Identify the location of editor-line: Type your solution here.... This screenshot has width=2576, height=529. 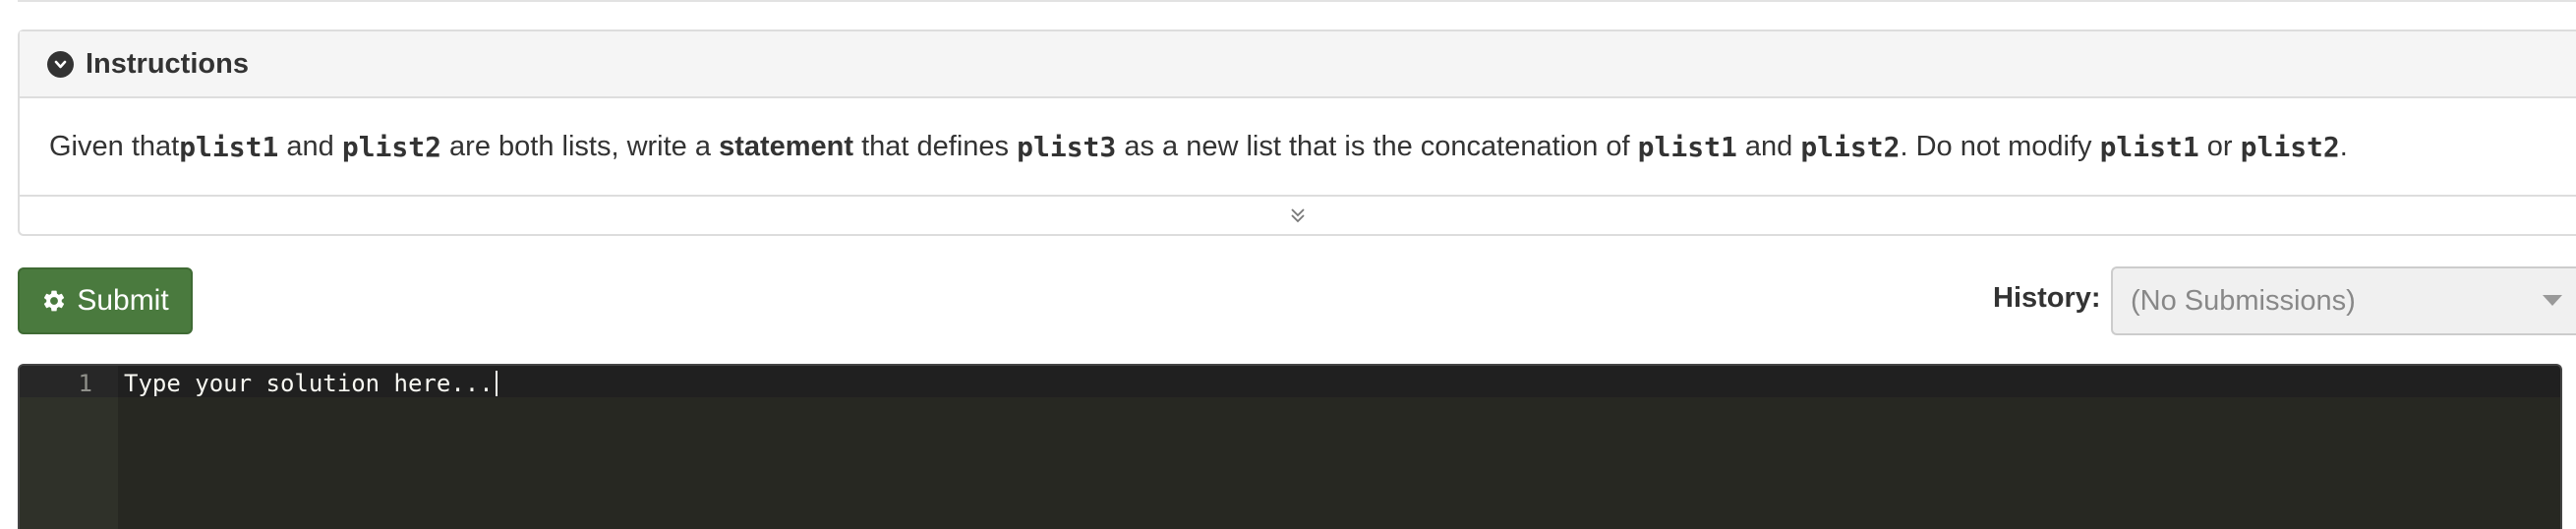
(311, 383).